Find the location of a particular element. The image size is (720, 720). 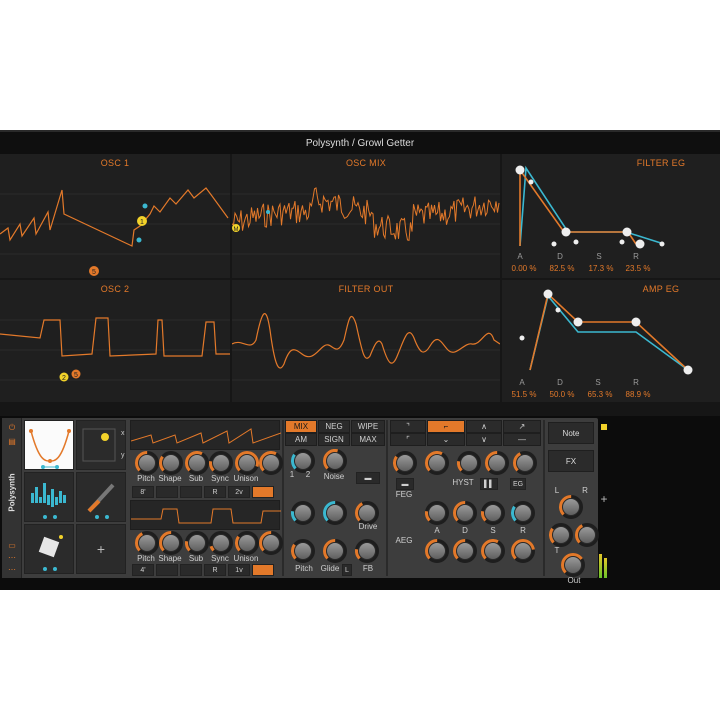

filter-eg-value-a: 0.00 % is located at coordinates (524, 268).